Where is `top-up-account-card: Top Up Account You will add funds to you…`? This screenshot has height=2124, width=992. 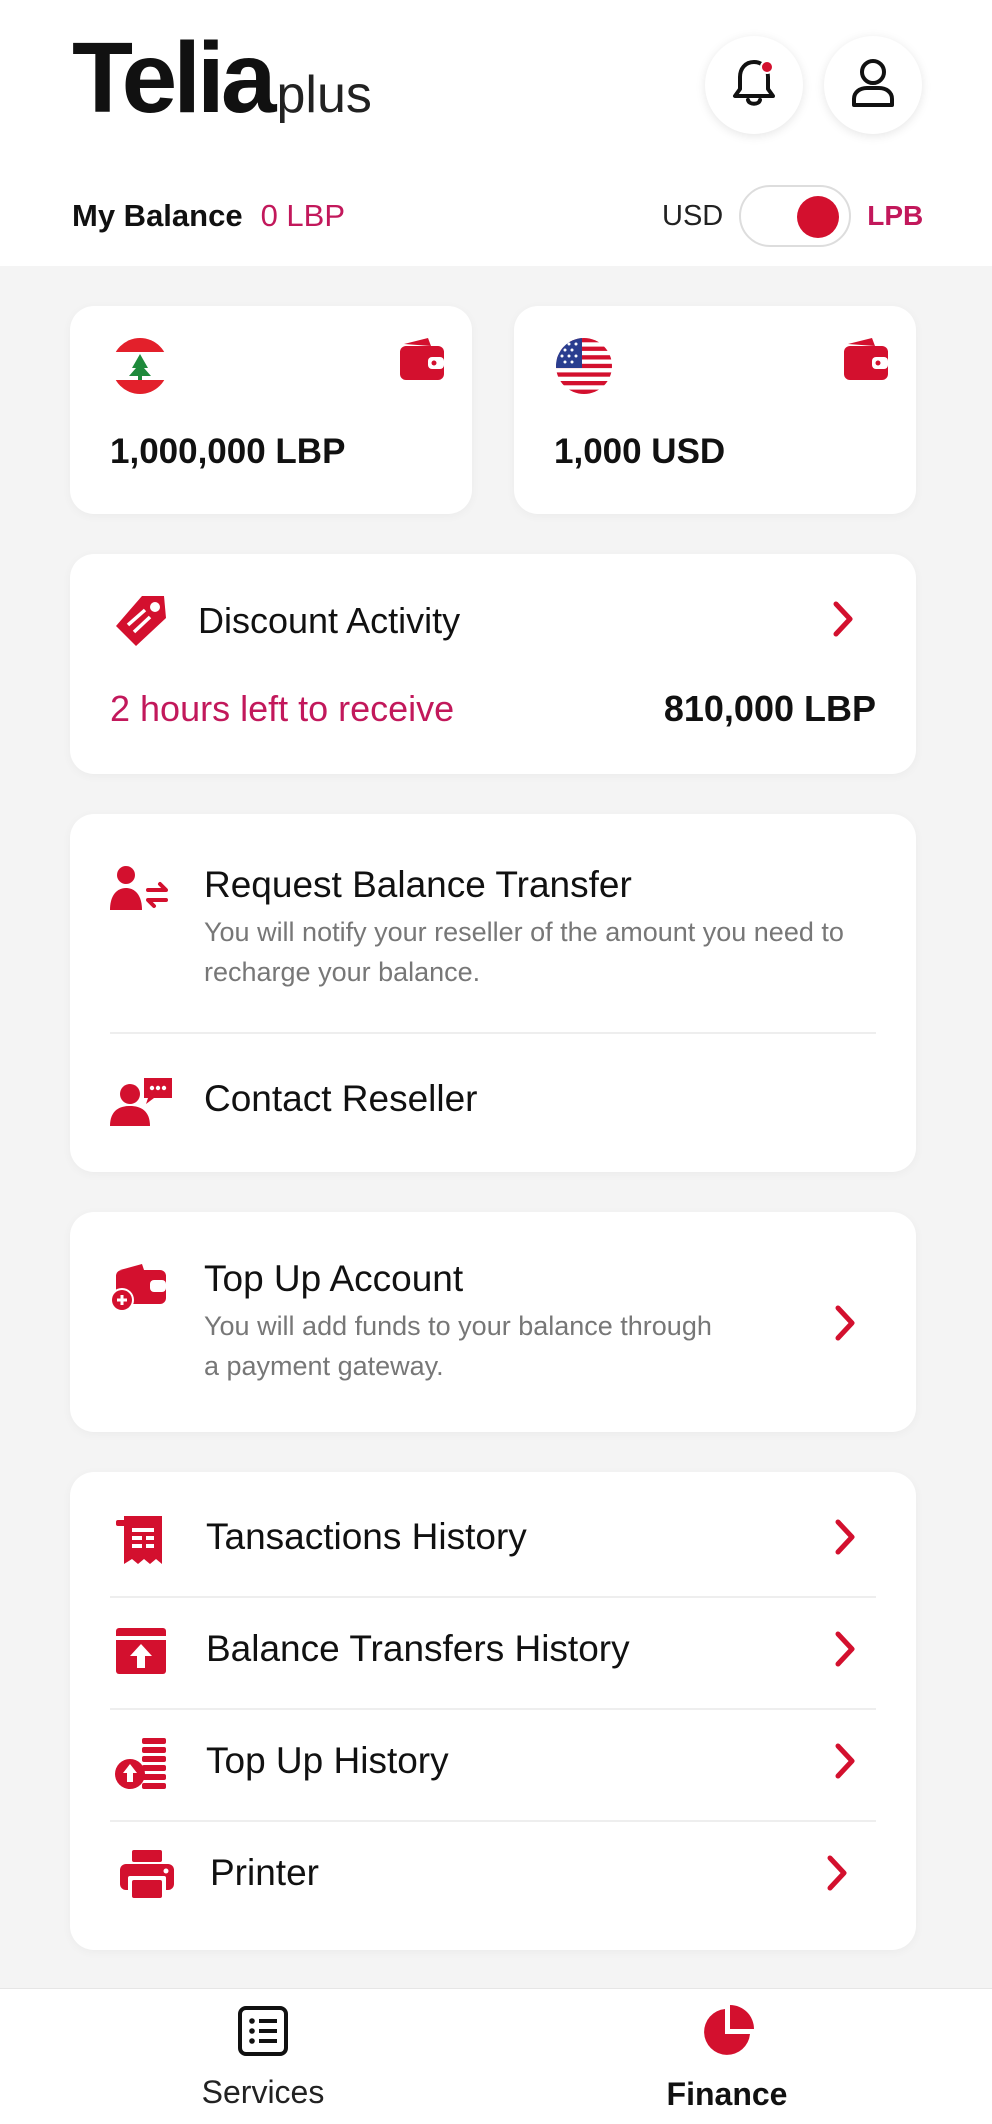
top-up-account-card: Top Up Account You will add funds to you… is located at coordinates (493, 1322).